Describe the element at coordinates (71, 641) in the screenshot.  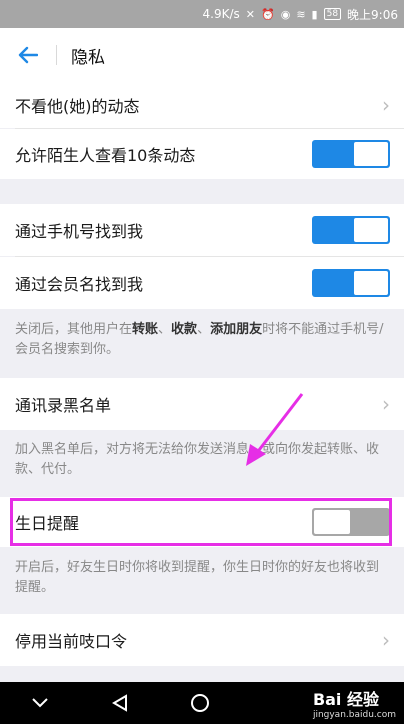
I see `row-disable-code-label: 停用当前吱口令` at that location.